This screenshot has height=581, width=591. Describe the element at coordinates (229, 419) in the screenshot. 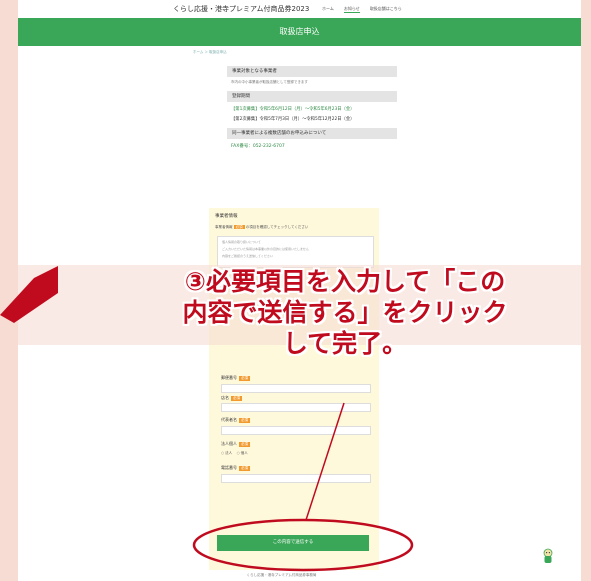

I see `field-label-text: 代表者名` at that location.